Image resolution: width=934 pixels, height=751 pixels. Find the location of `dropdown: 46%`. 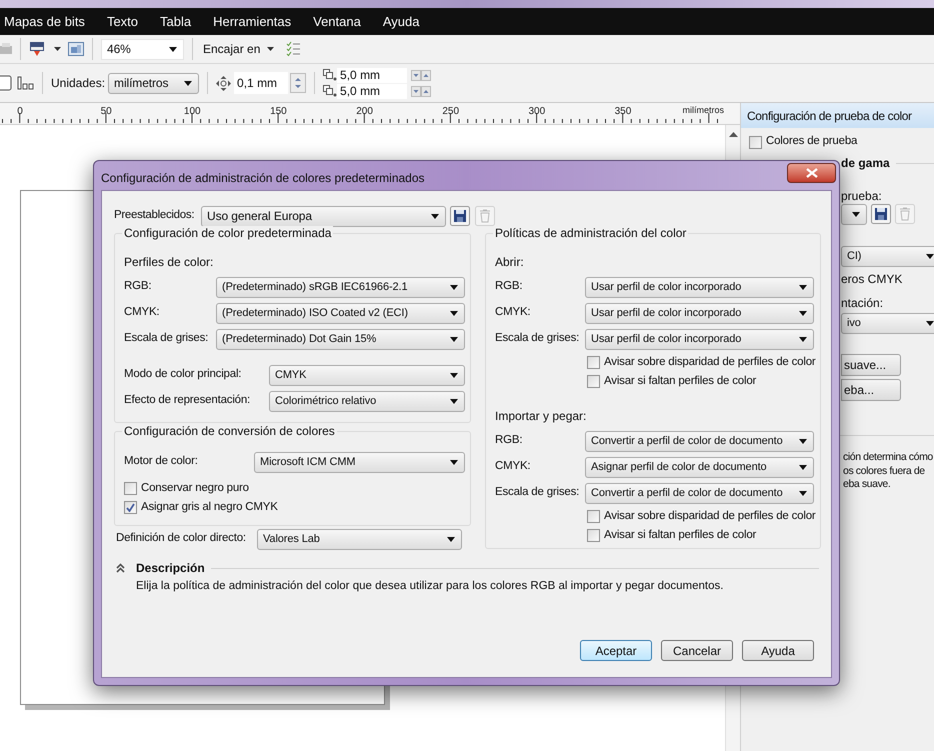

dropdown: 46% is located at coordinates (142, 49).